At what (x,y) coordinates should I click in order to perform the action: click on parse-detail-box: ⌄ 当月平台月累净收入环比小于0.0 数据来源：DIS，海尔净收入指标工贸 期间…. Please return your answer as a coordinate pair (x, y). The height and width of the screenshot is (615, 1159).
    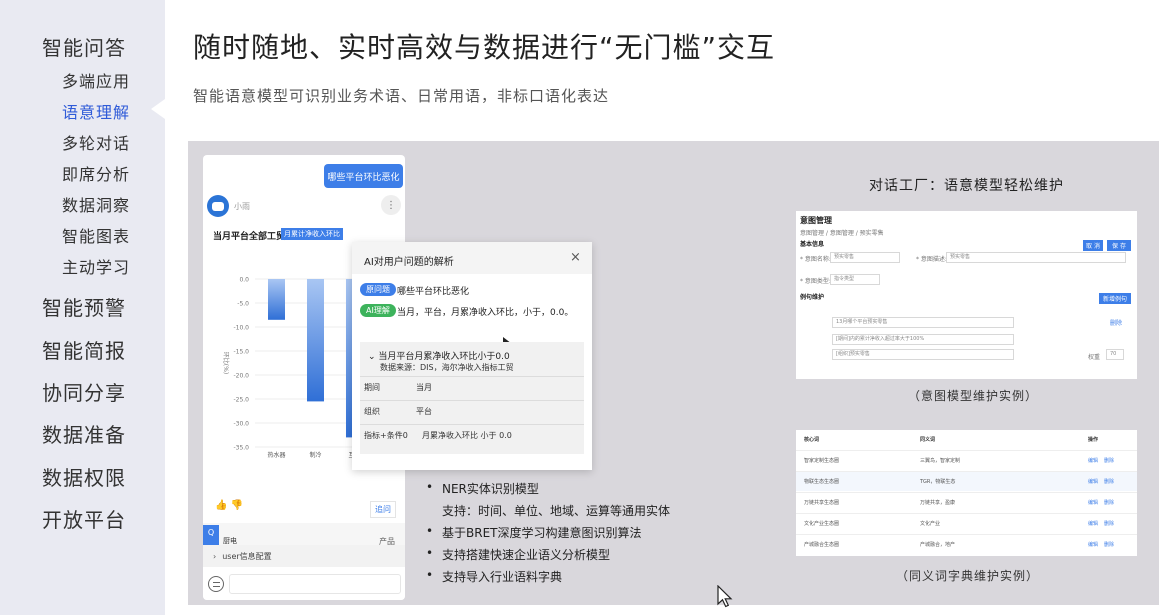
    Looking at the image, I should click on (472, 398).